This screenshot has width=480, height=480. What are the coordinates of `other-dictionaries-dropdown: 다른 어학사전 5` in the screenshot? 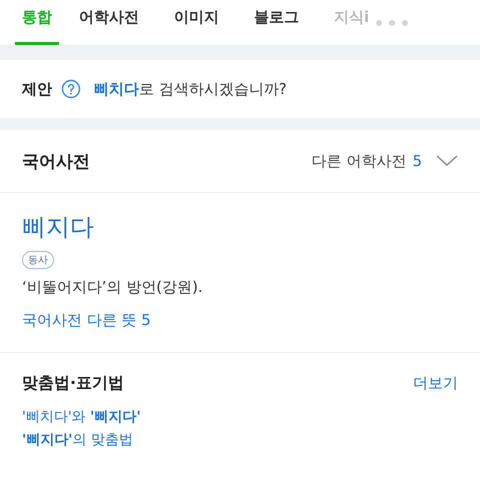 It's located at (385, 161).